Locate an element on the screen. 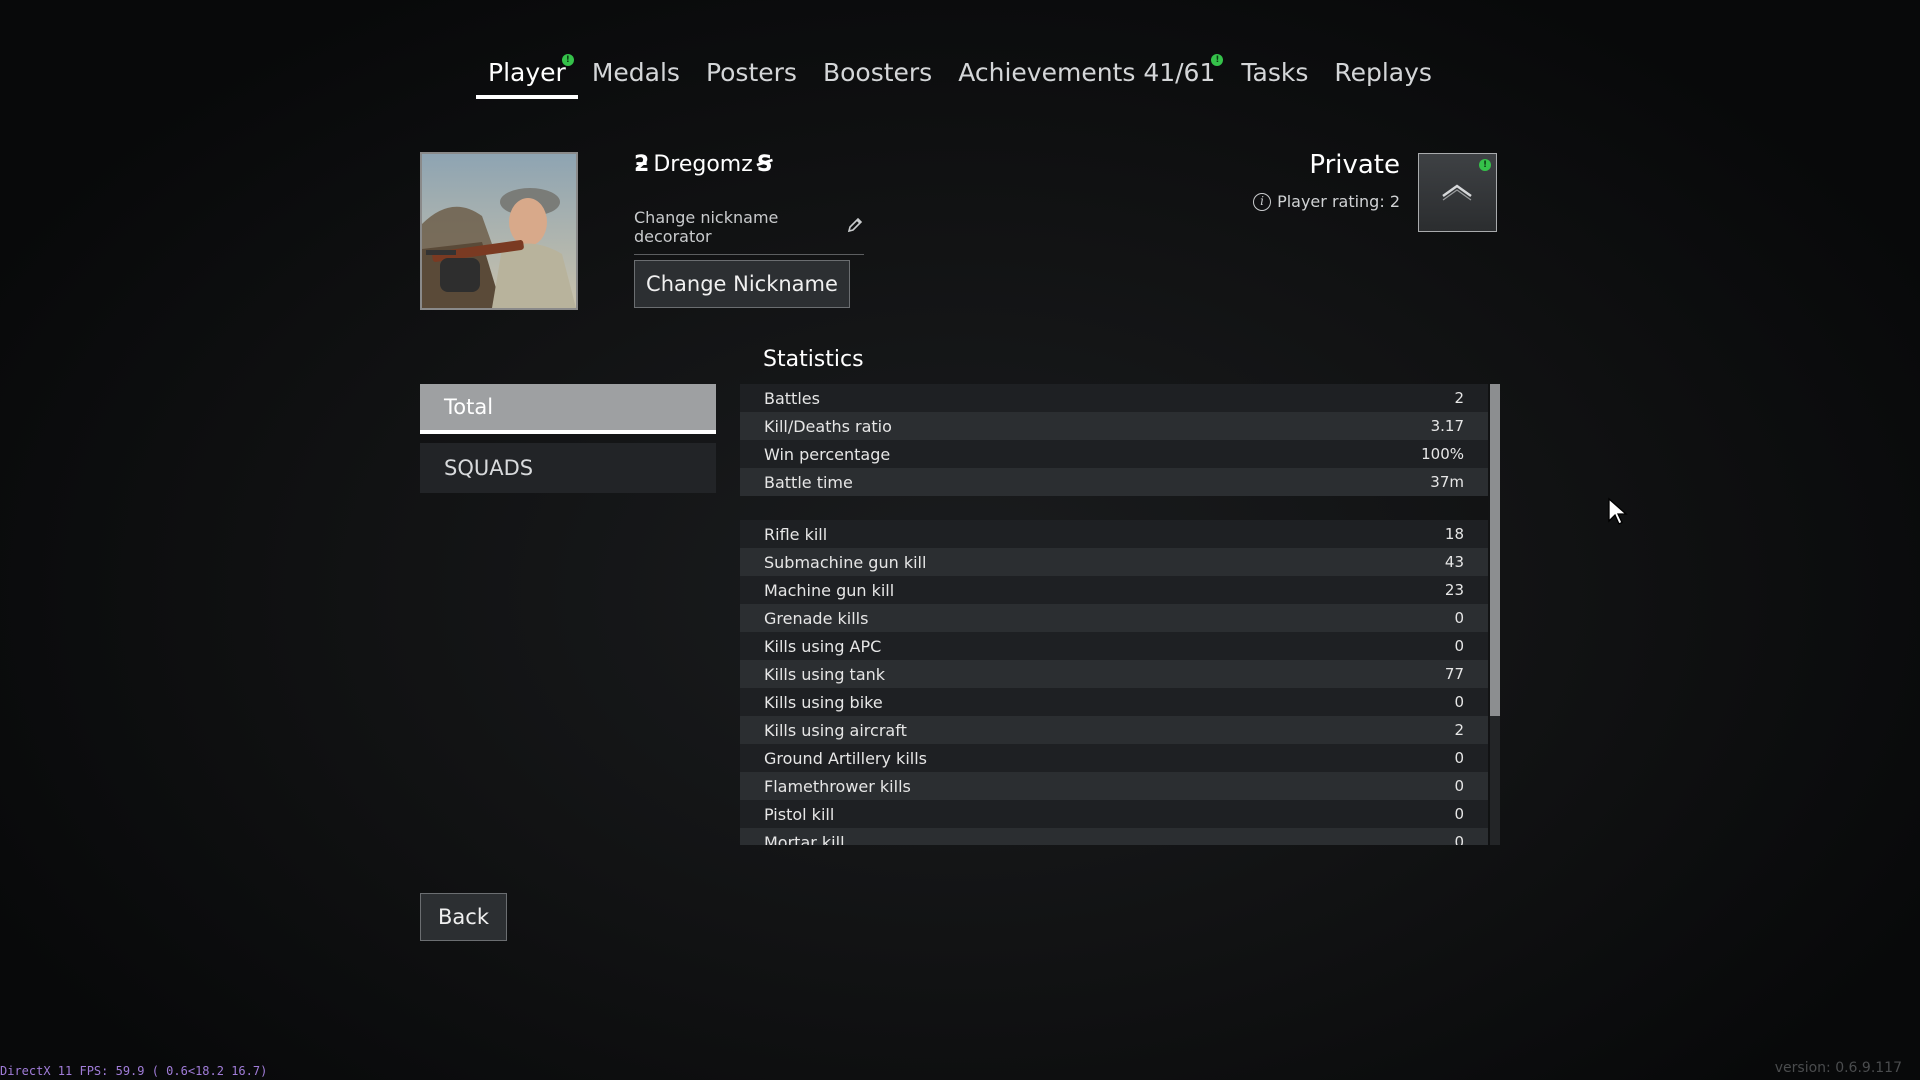  tab-boosters: Boosters is located at coordinates (877, 75).